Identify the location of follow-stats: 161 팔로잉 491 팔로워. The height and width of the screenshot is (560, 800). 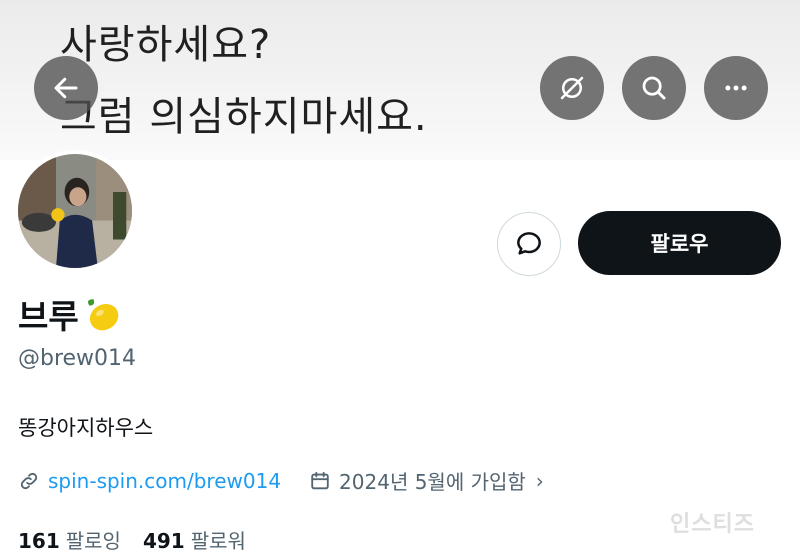
(143, 539).